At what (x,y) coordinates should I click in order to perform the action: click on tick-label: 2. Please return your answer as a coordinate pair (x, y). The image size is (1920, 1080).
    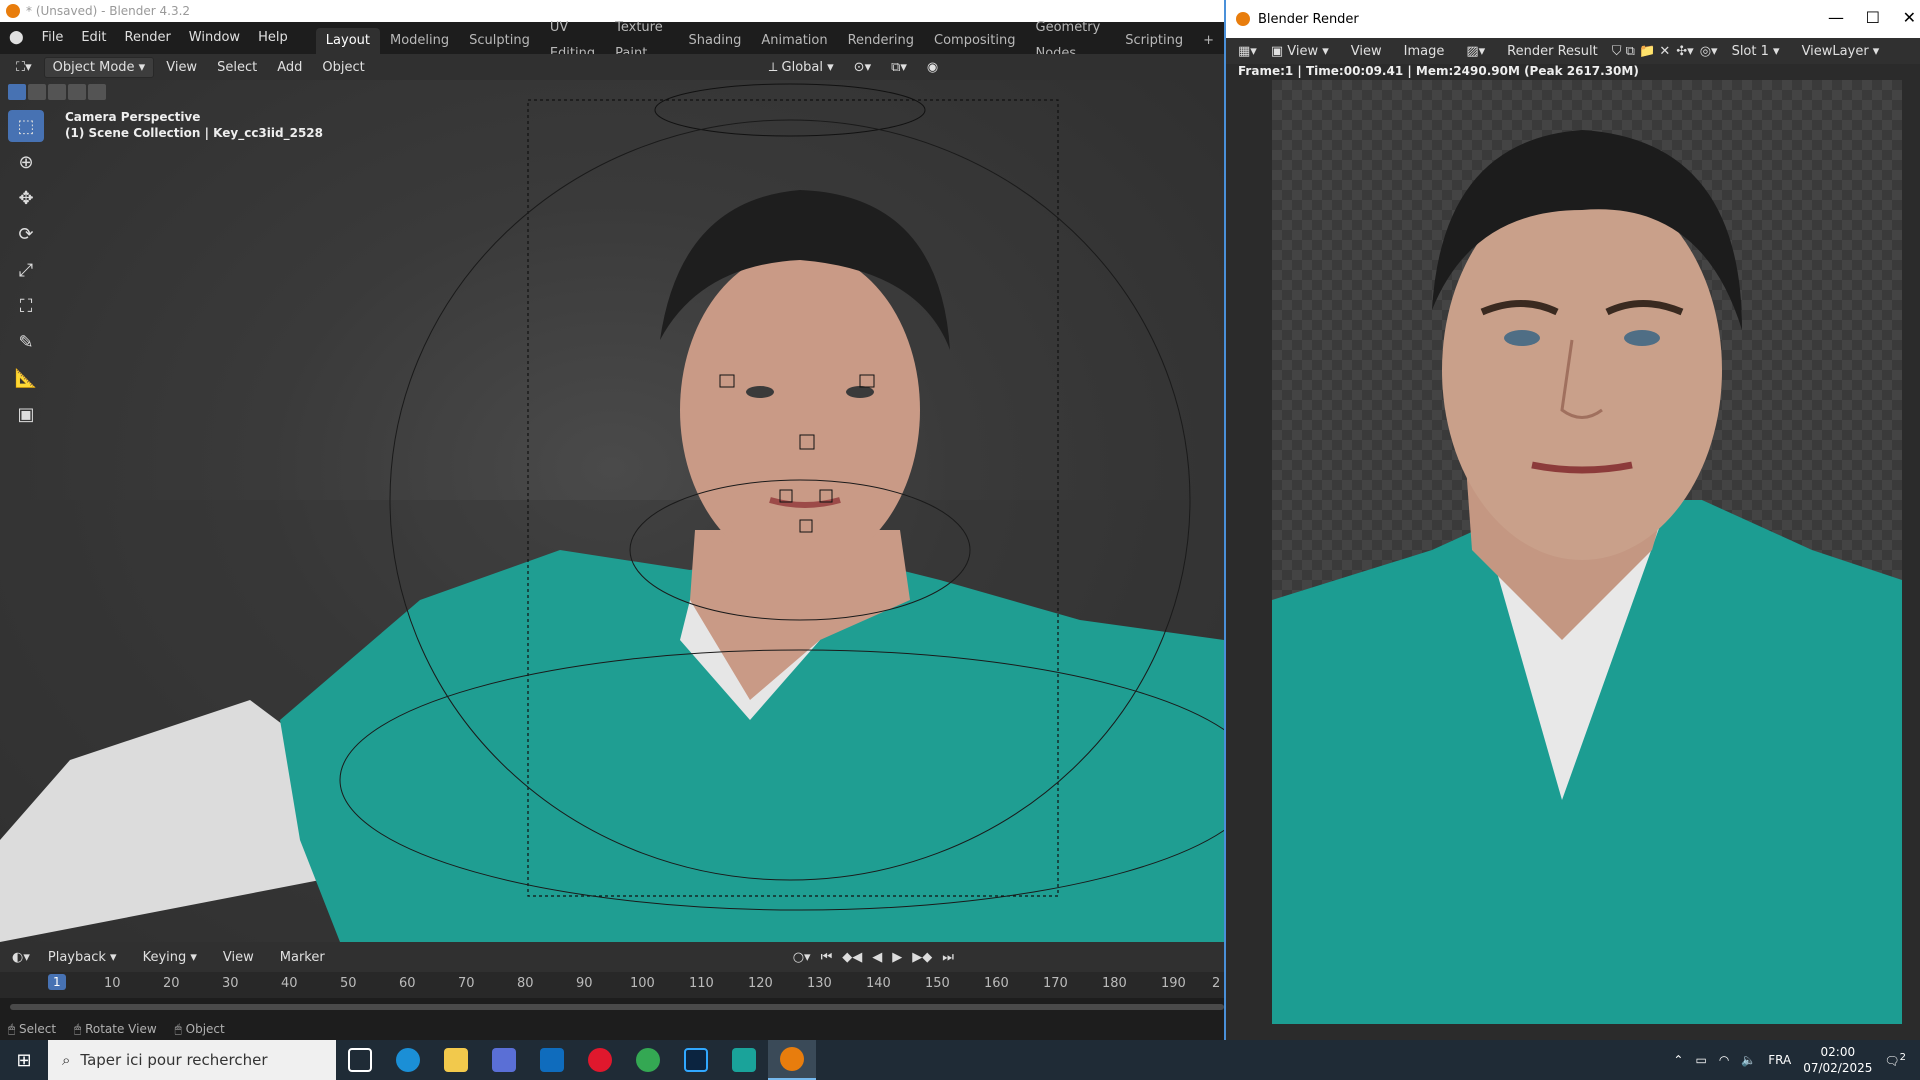
    Looking at the image, I should click on (1216, 983).